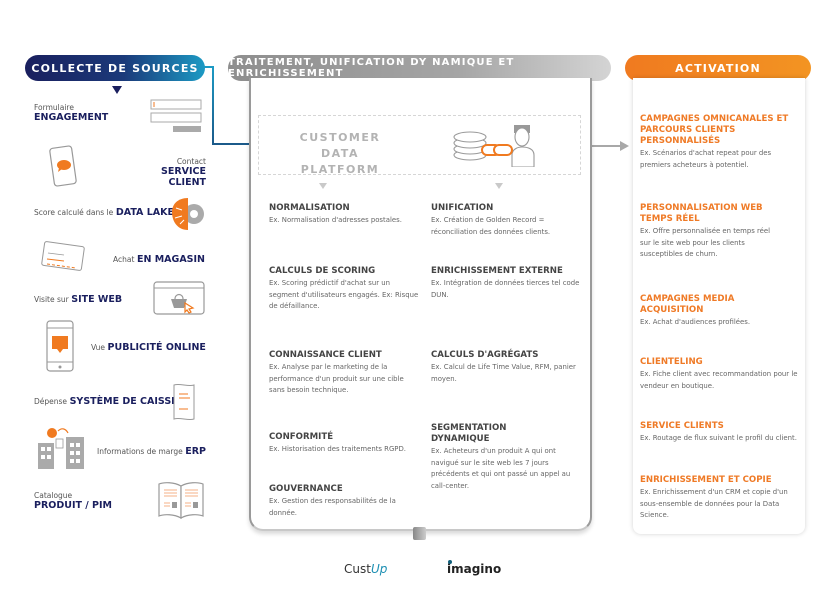  I want to click on processing-item-title: CONNAISSANCE CLIENT, so click(325, 355).